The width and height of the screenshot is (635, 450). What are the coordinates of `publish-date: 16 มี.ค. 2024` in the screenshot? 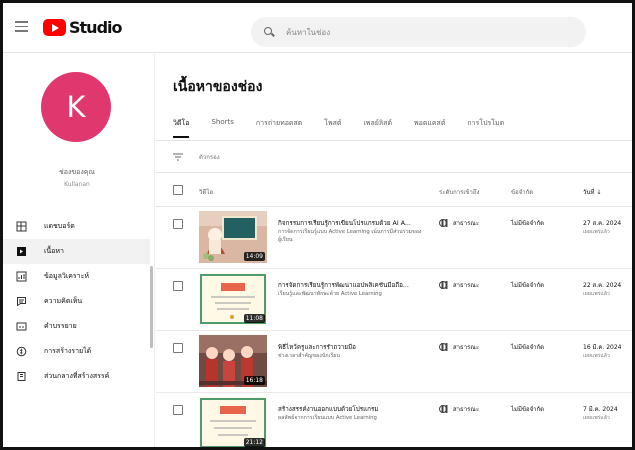 It's located at (602, 347).